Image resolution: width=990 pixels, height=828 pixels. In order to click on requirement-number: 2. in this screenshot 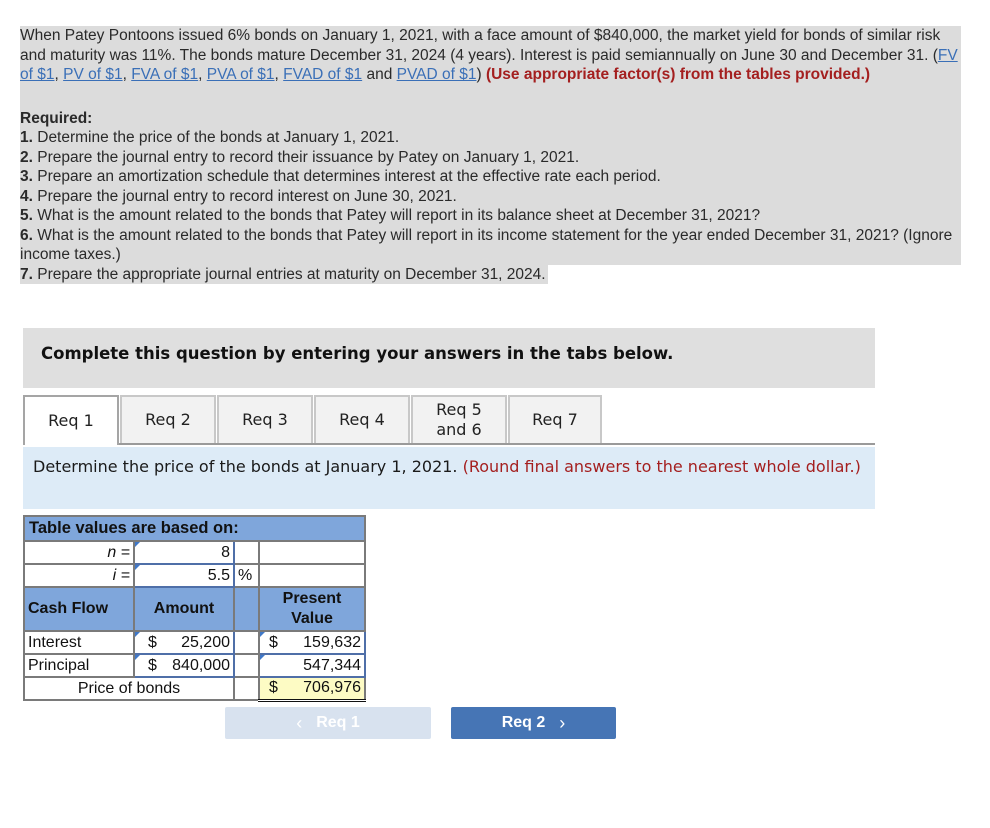, I will do `click(26, 157)`.